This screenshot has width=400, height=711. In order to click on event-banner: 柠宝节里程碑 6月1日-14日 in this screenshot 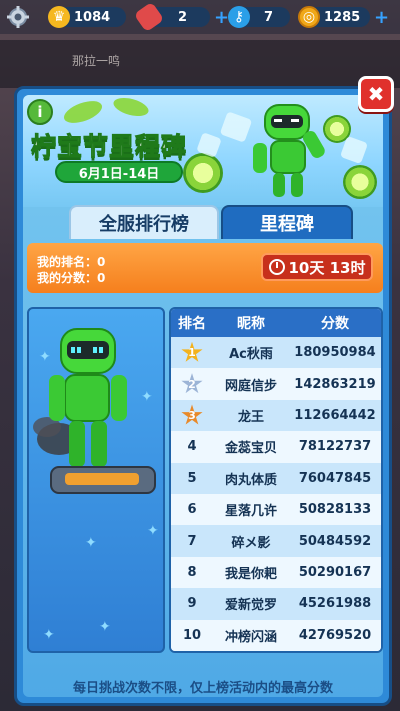, I will do `click(203, 151)`.